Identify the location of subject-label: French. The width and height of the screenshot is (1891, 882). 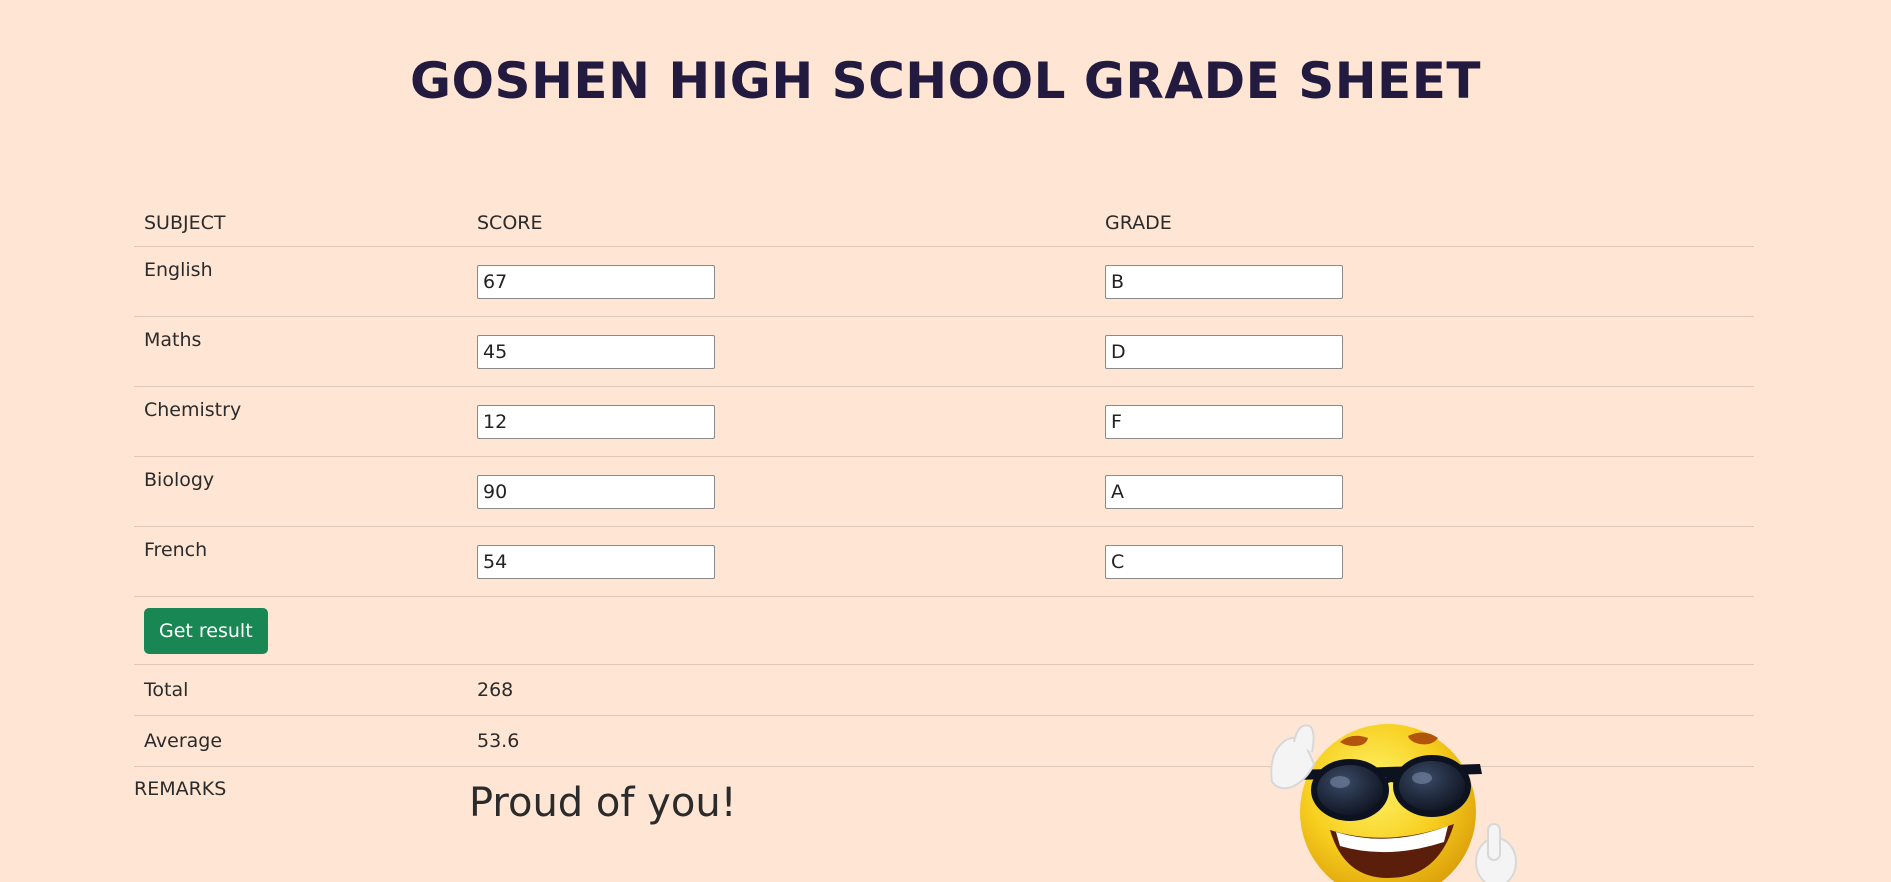
(300, 561).